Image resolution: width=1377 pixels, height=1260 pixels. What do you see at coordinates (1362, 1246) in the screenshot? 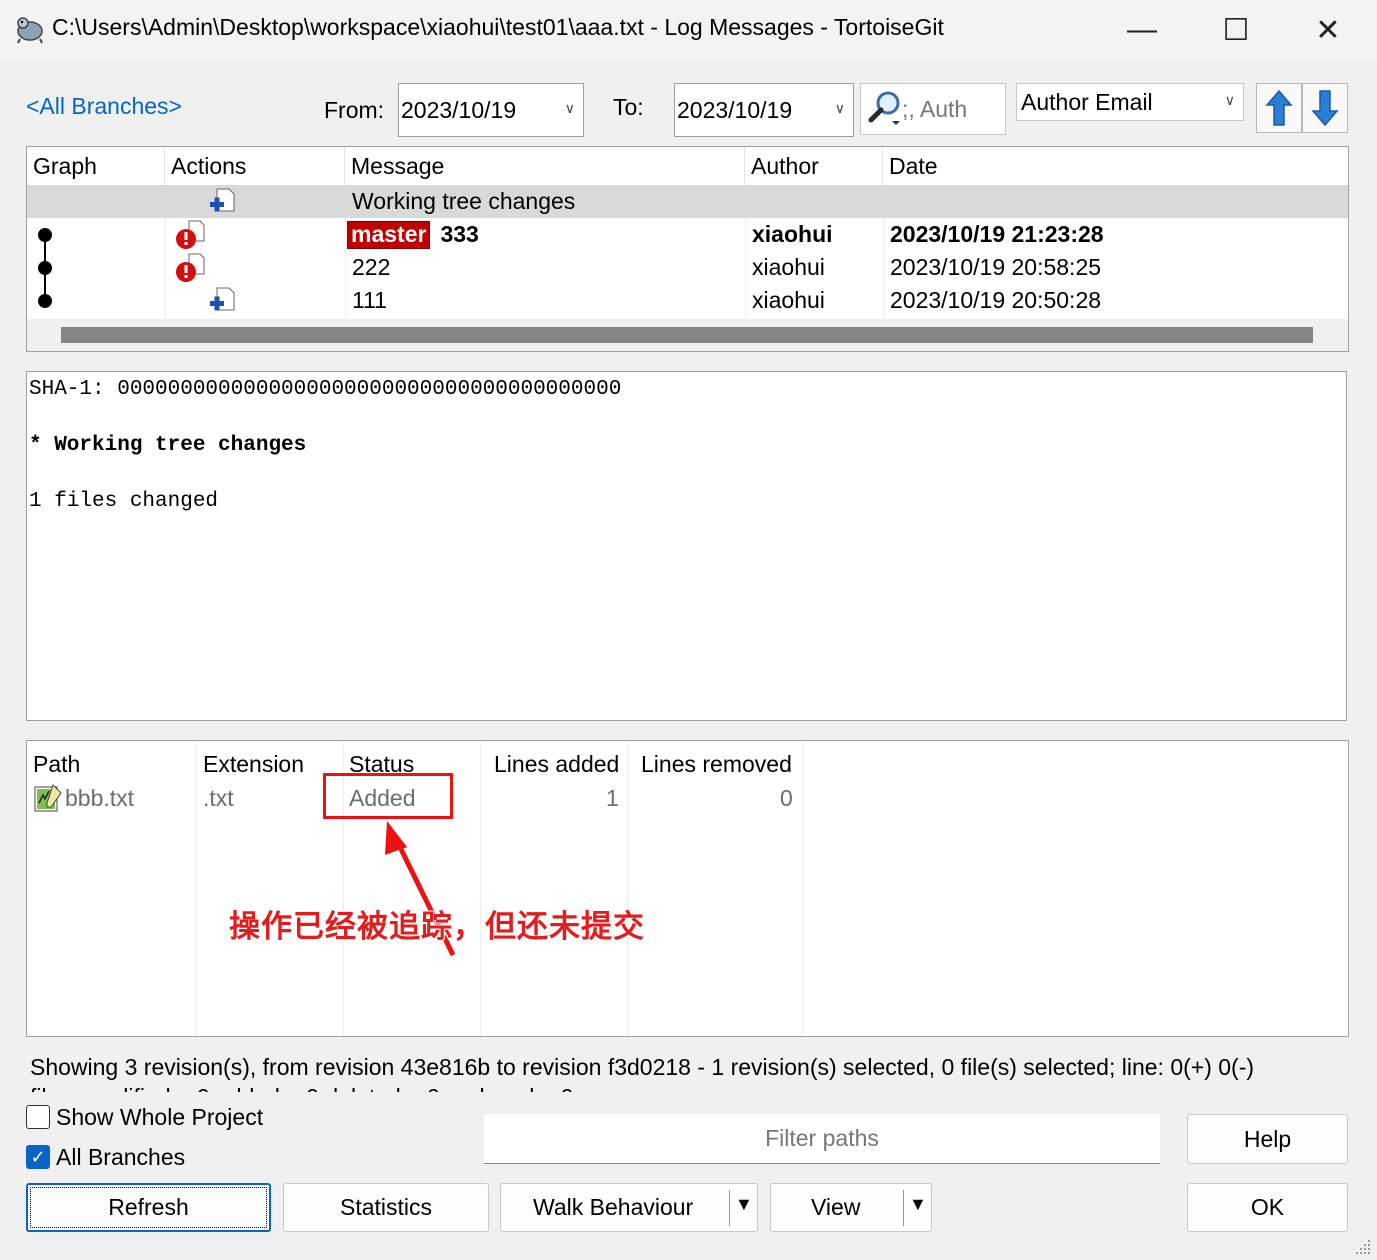
I see `resize-grip-icon` at bounding box center [1362, 1246].